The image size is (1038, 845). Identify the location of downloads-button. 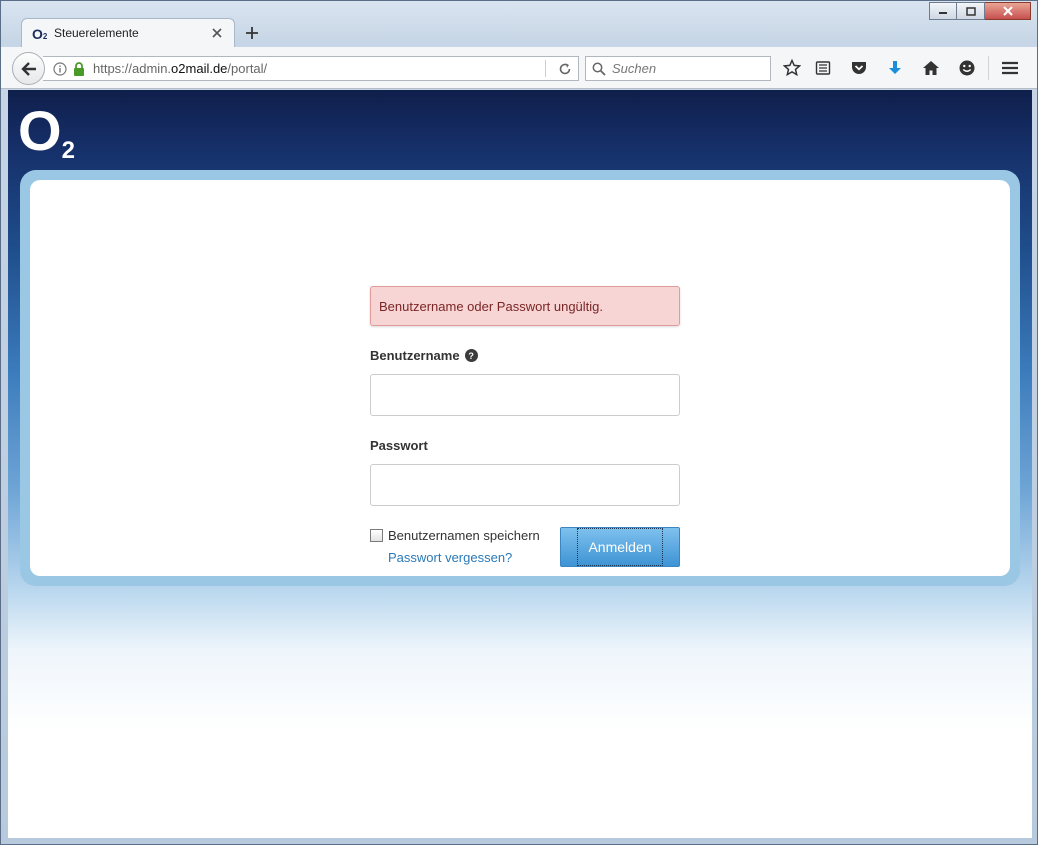
(895, 68).